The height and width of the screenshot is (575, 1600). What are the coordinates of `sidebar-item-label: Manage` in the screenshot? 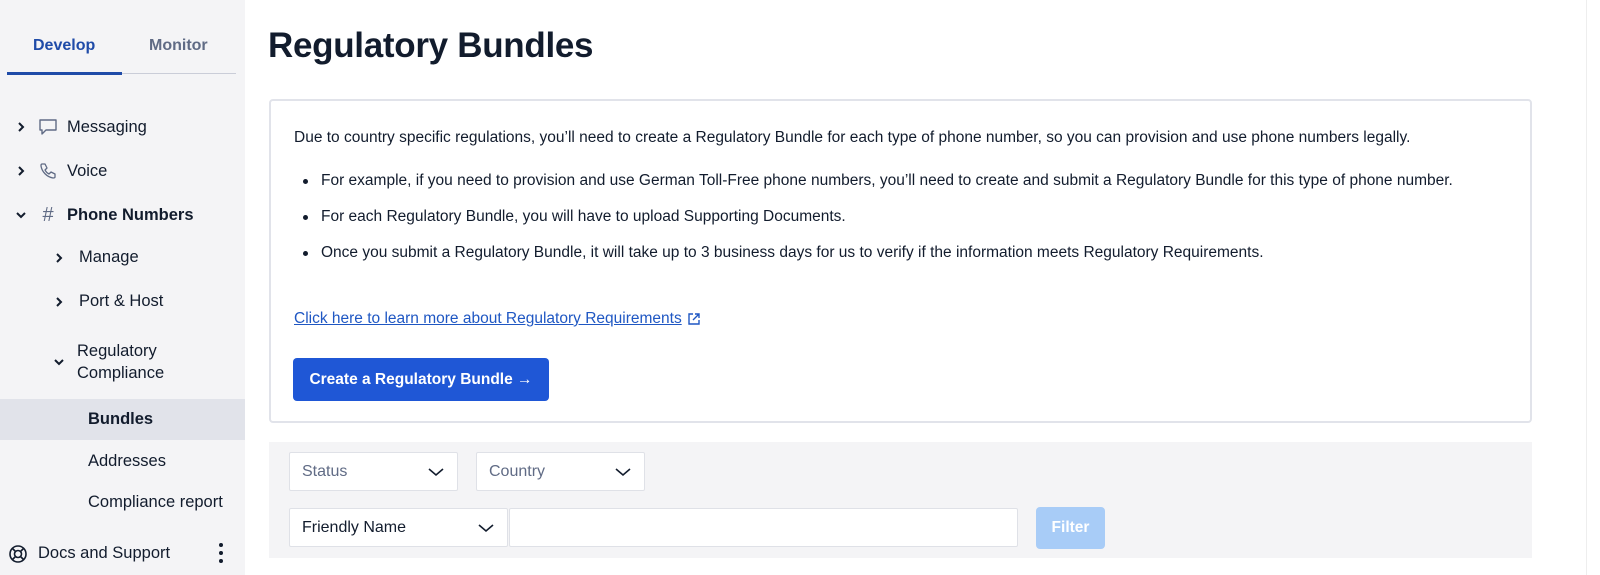 It's located at (109, 257).